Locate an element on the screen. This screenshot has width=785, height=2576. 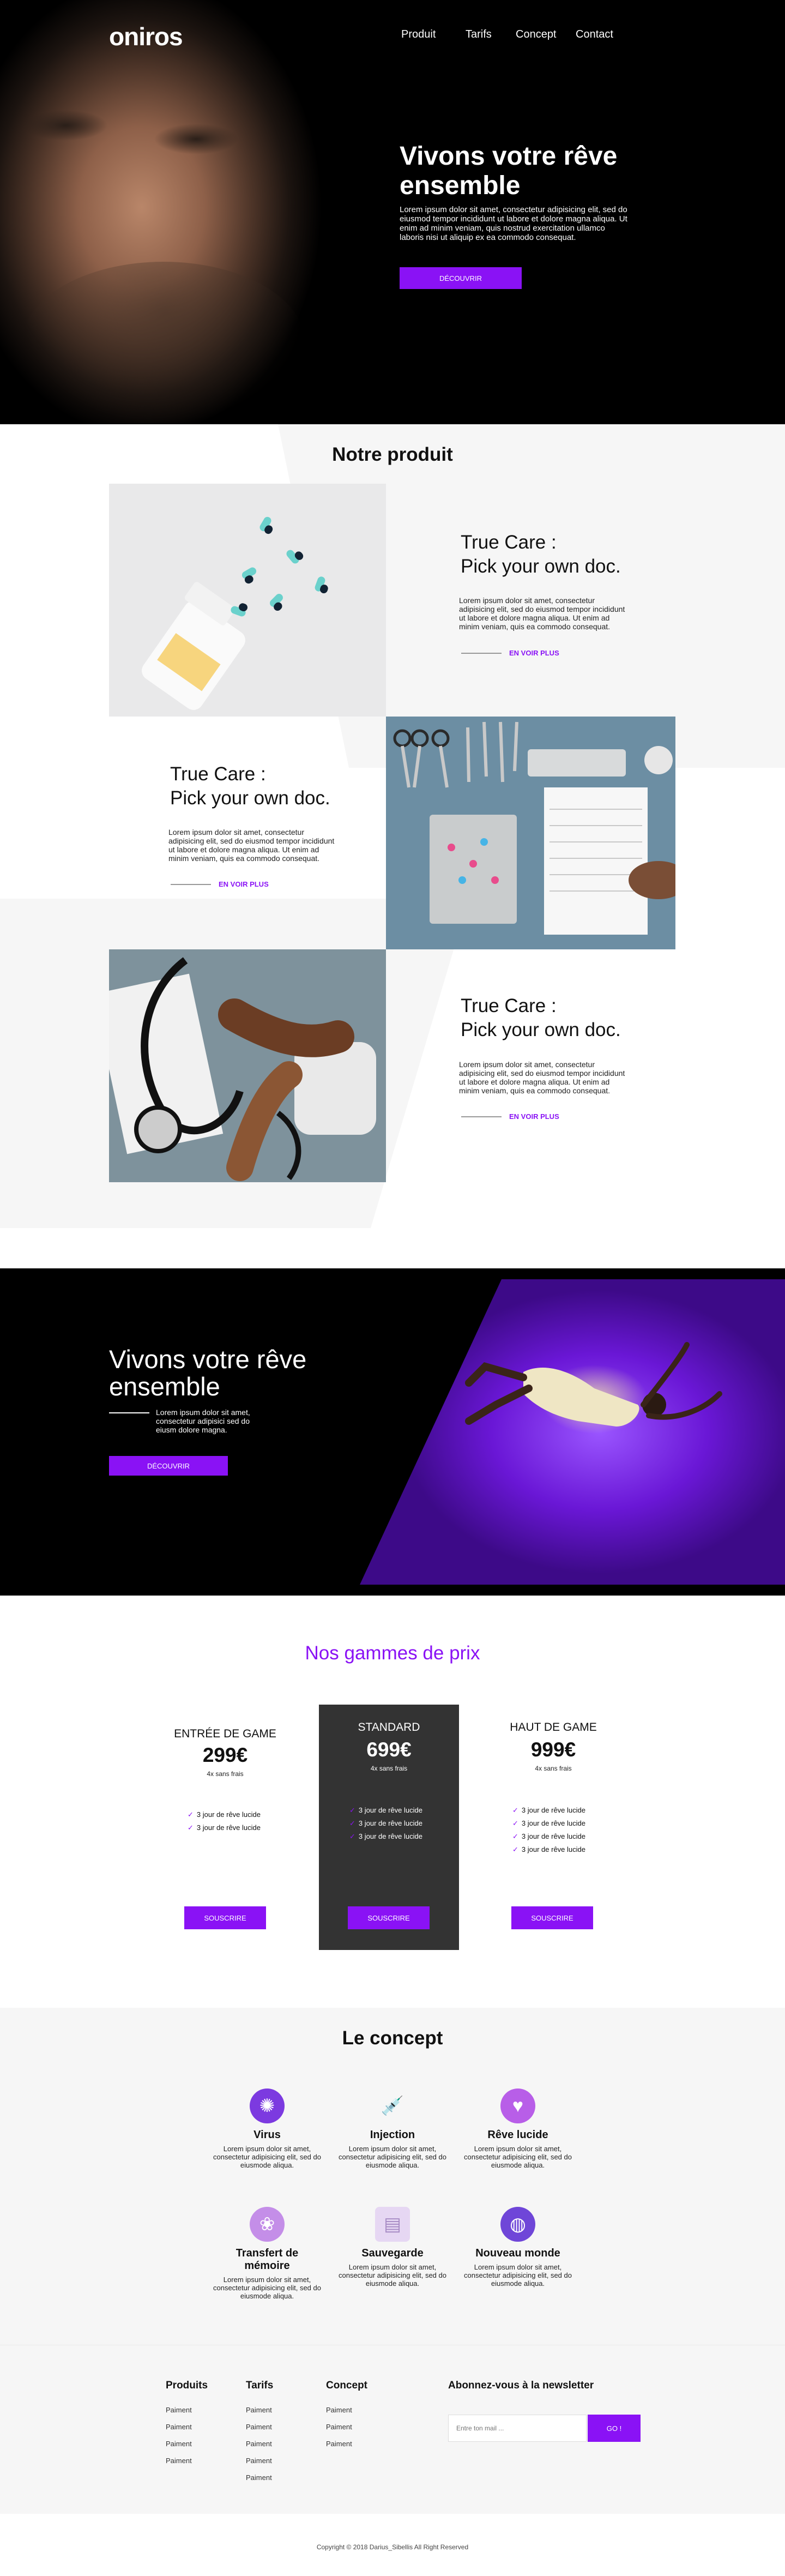
hero-title: Vivons votre rêve ensemble is located at coordinates (509, 171).